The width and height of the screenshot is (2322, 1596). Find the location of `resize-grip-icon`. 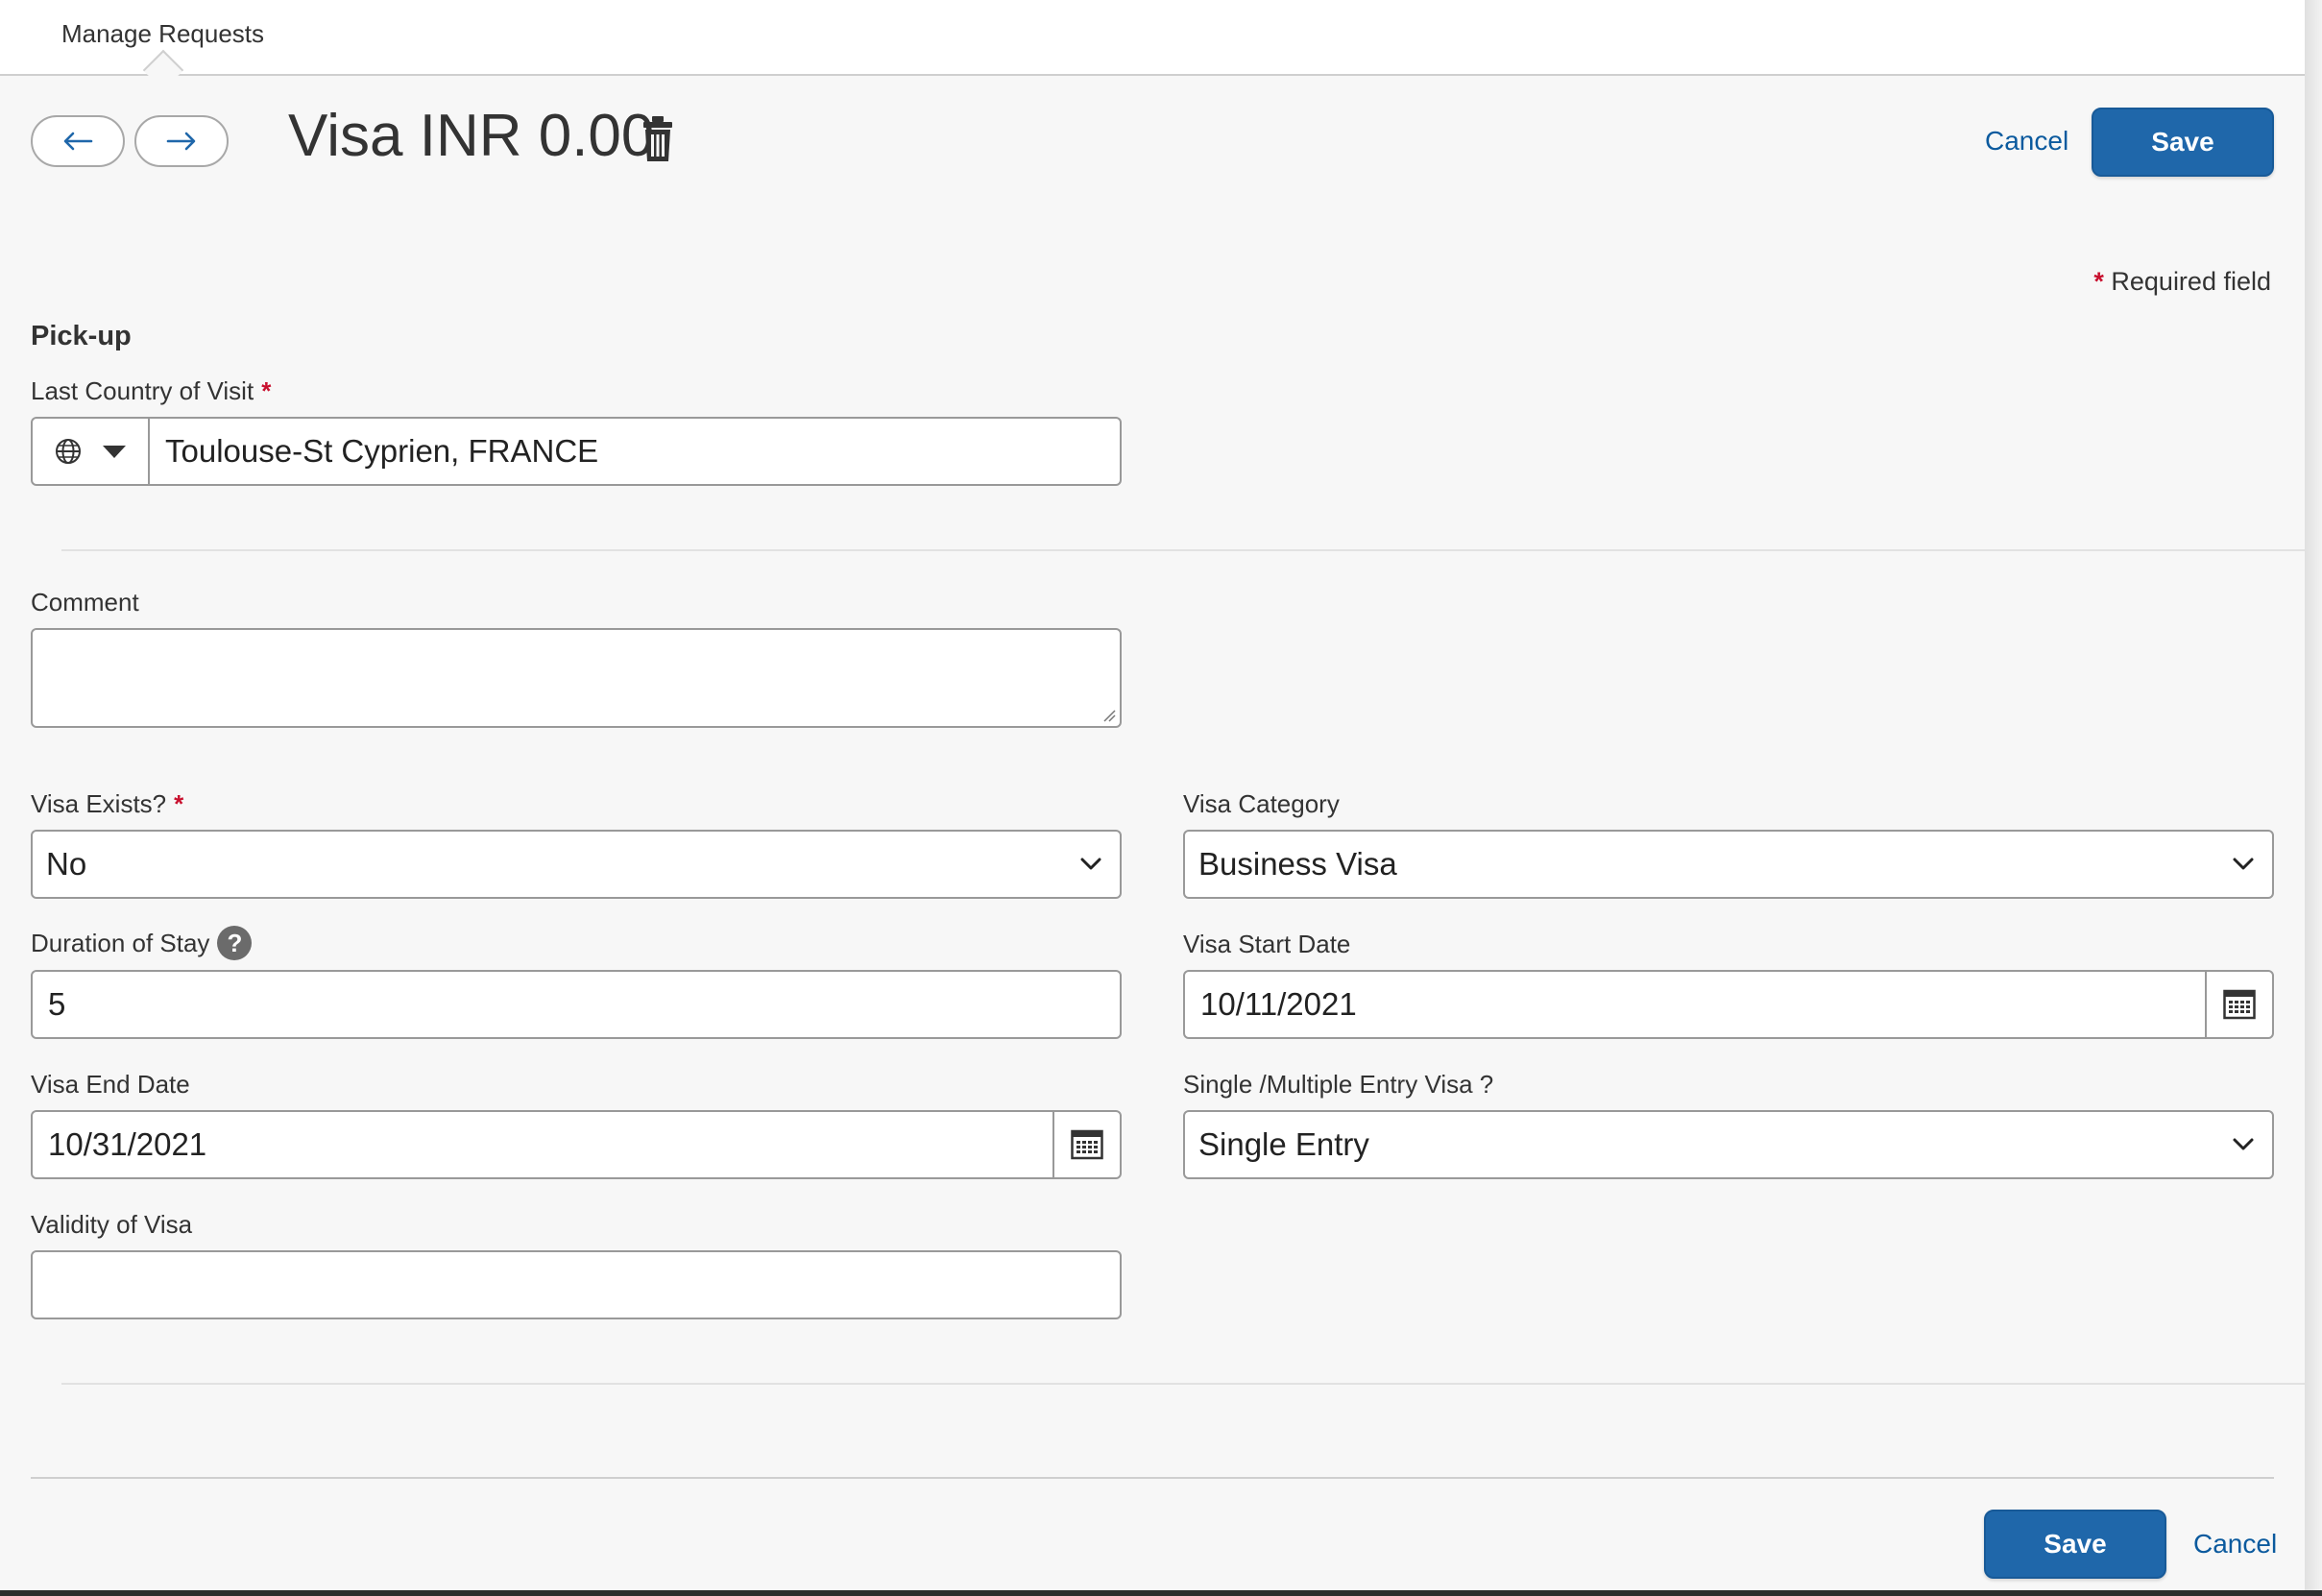

resize-grip-icon is located at coordinates (1109, 715).